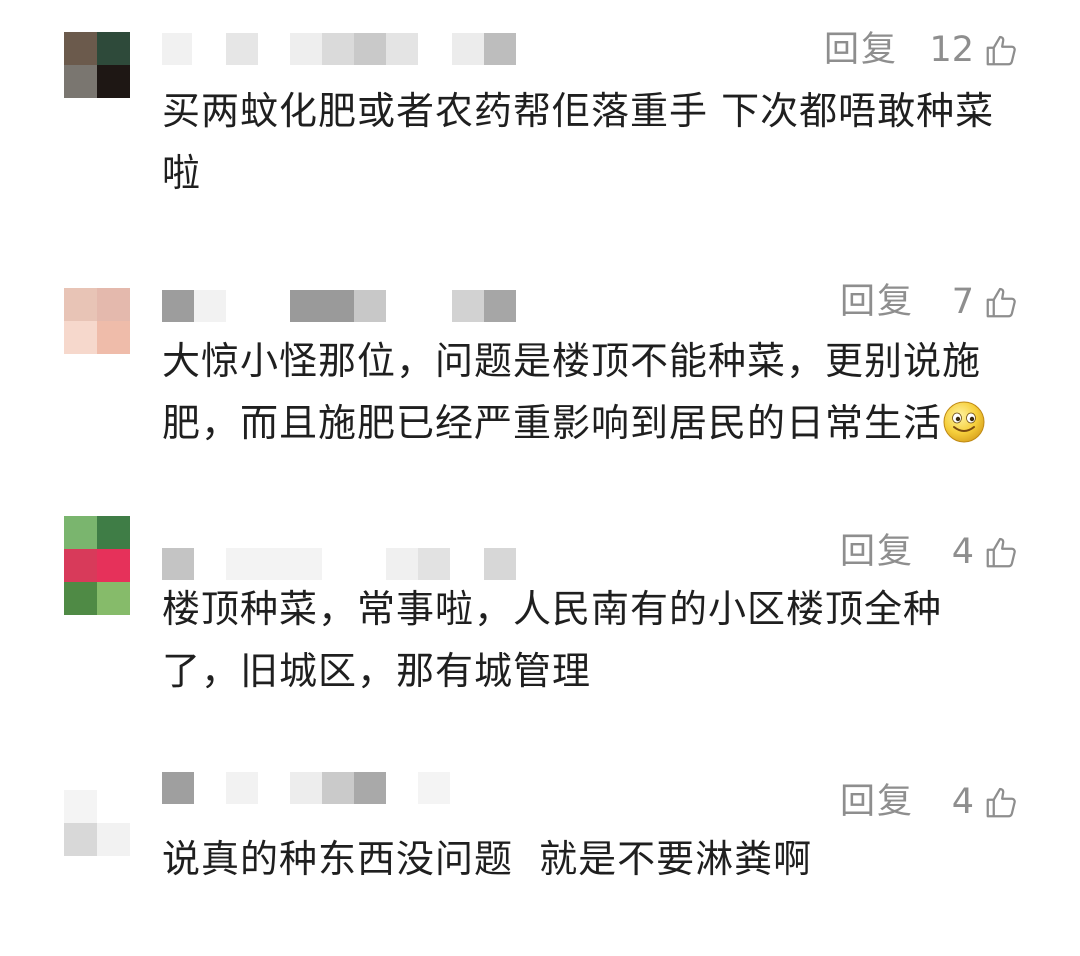 This screenshot has width=1080, height=956. I want to click on smile-emoji, so click(964, 422).